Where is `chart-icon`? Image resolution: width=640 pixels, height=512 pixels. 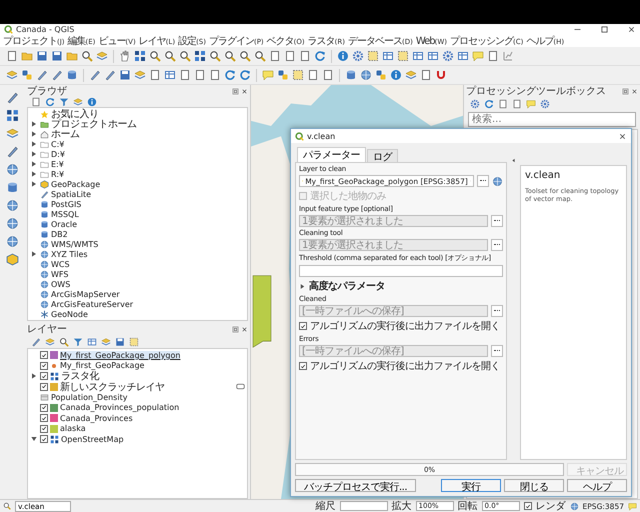 chart-icon is located at coordinates (508, 56).